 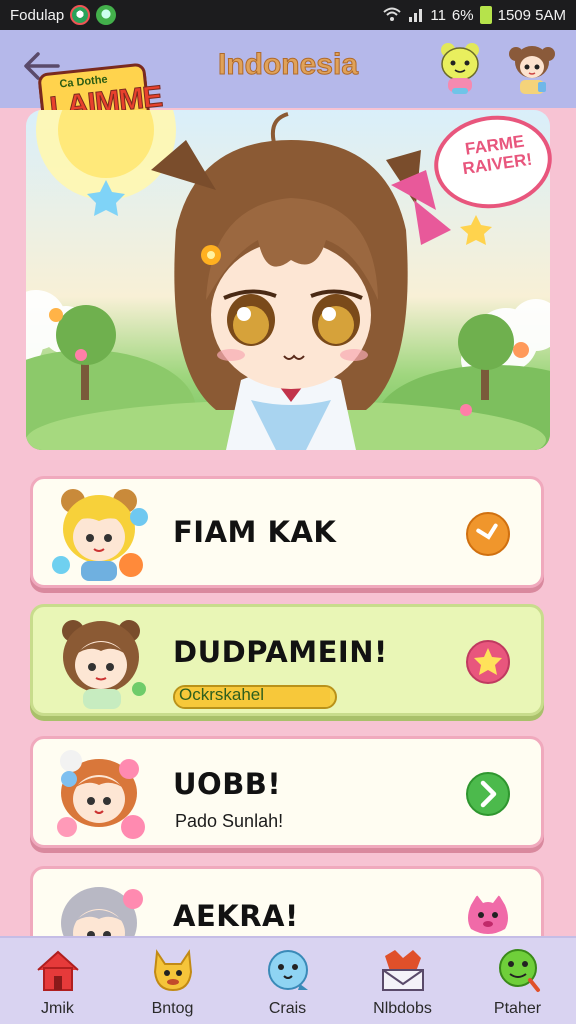 What do you see at coordinates (287, 1008) in the screenshot?
I see `nav-label: Crais` at bounding box center [287, 1008].